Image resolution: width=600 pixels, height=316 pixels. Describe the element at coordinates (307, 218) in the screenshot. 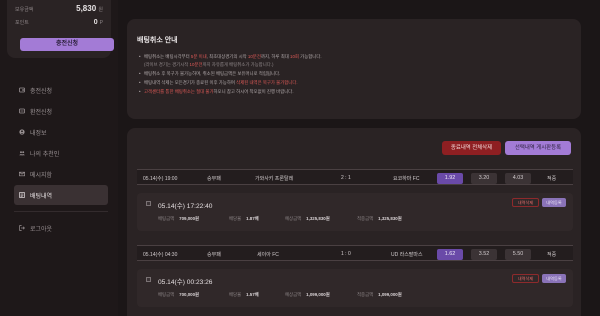

I see `expected-amount: 예상금액 1,325,830원` at that location.